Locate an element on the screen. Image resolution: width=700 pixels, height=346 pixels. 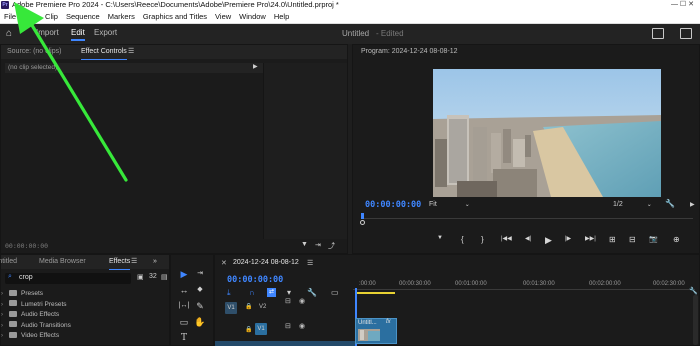
export-frame-icon: ⇥ is located at coordinates (318, 245).